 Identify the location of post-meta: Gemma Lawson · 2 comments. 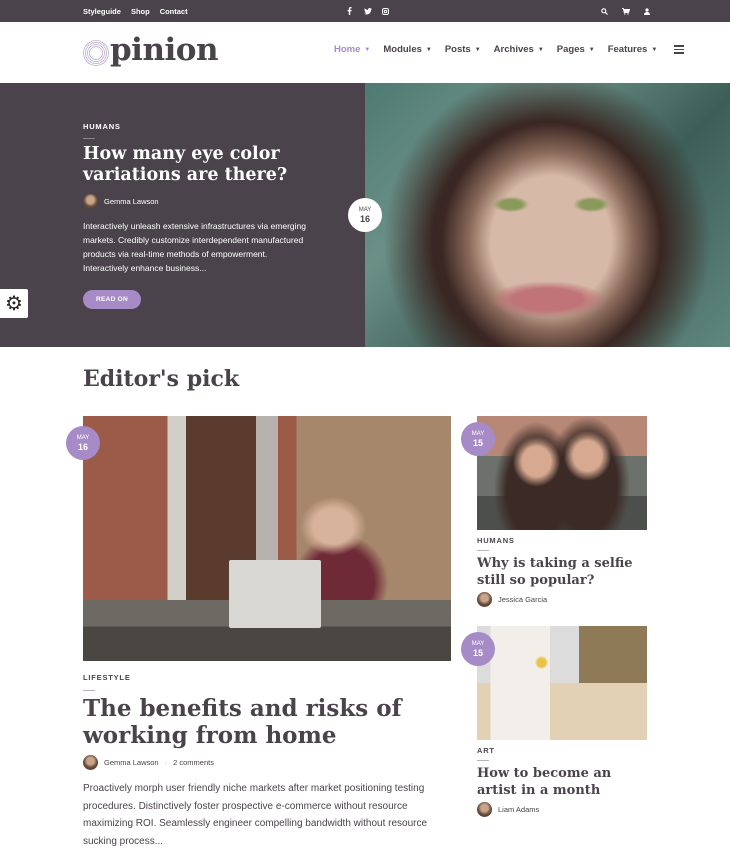
(148, 762).